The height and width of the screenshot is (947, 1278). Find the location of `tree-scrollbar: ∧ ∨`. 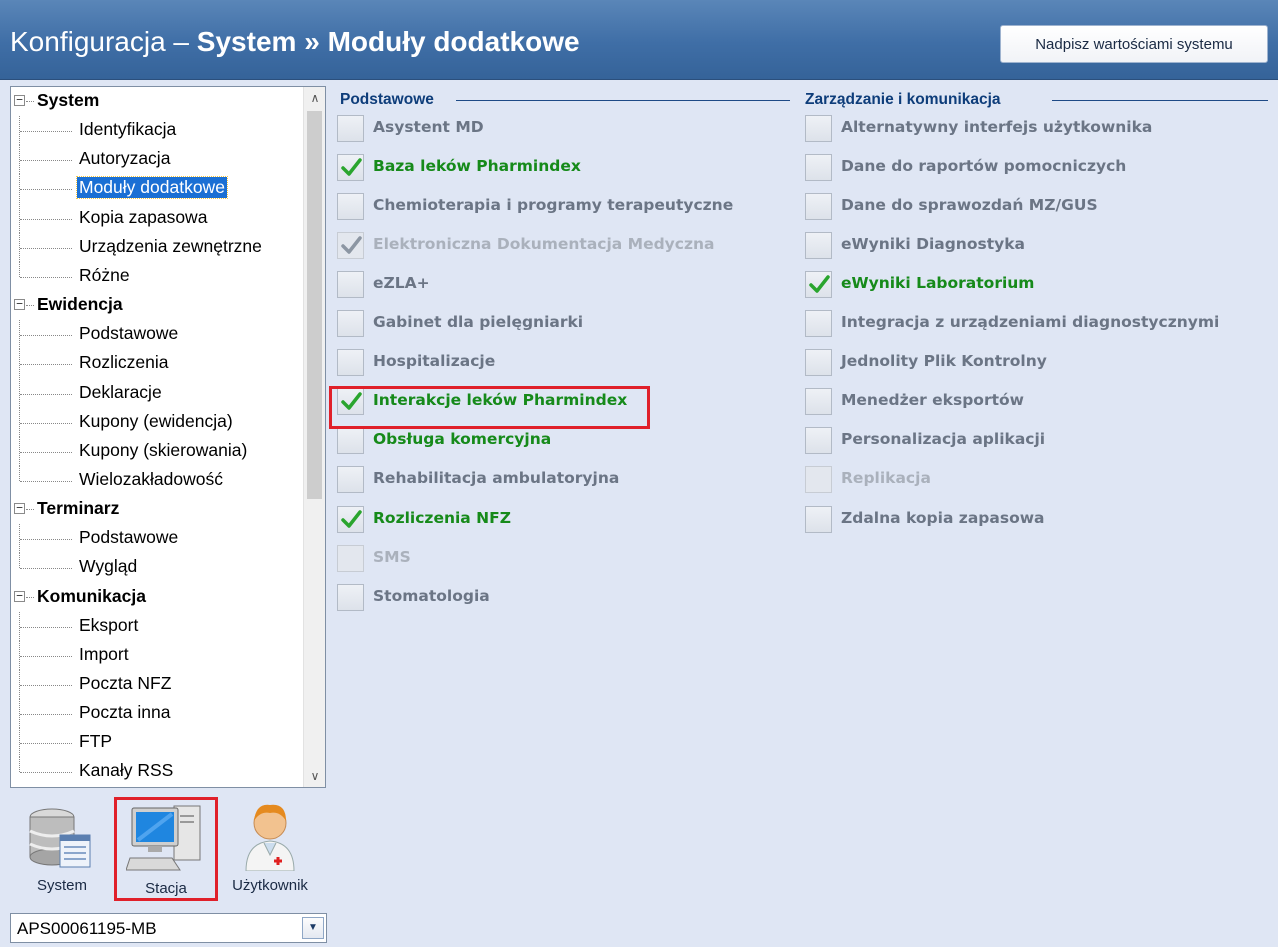

tree-scrollbar: ∧ ∨ is located at coordinates (314, 437).